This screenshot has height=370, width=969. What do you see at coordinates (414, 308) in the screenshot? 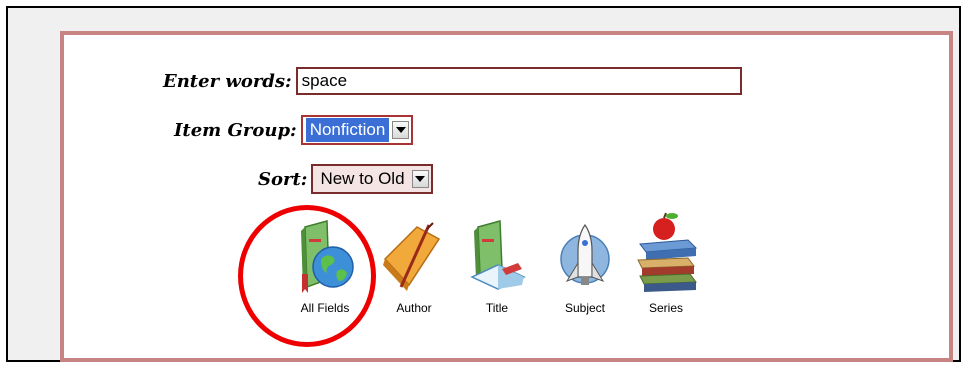
I see `author-label: Author` at bounding box center [414, 308].